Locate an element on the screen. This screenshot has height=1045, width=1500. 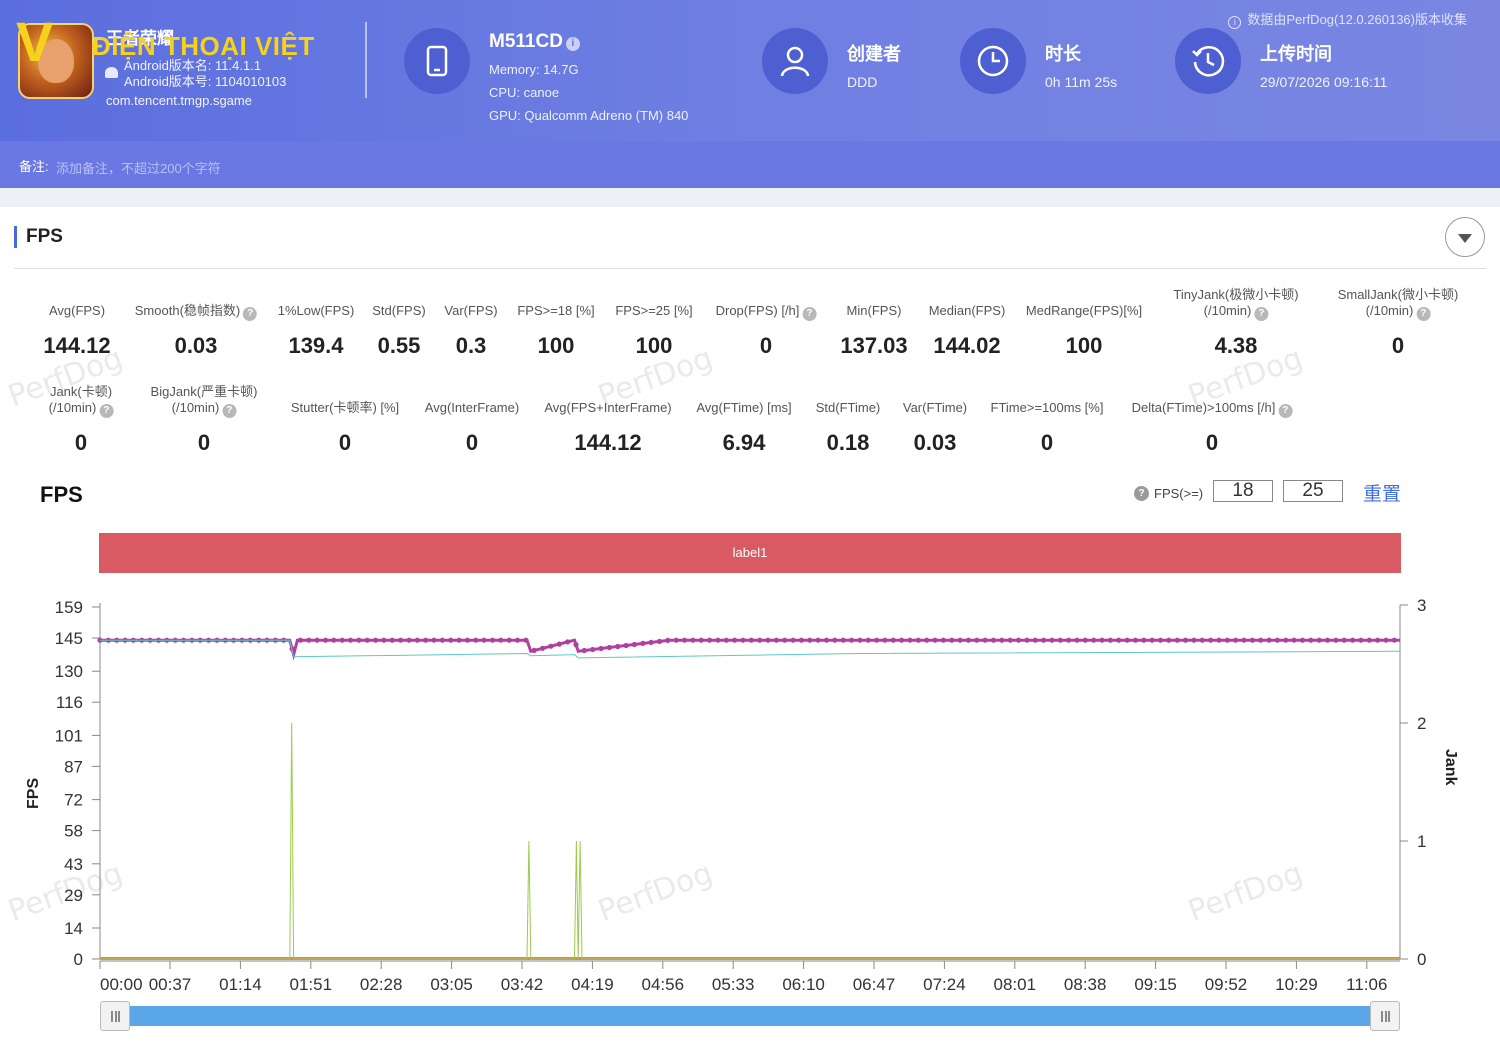
slider-handle-right is located at coordinates (1385, 1016).